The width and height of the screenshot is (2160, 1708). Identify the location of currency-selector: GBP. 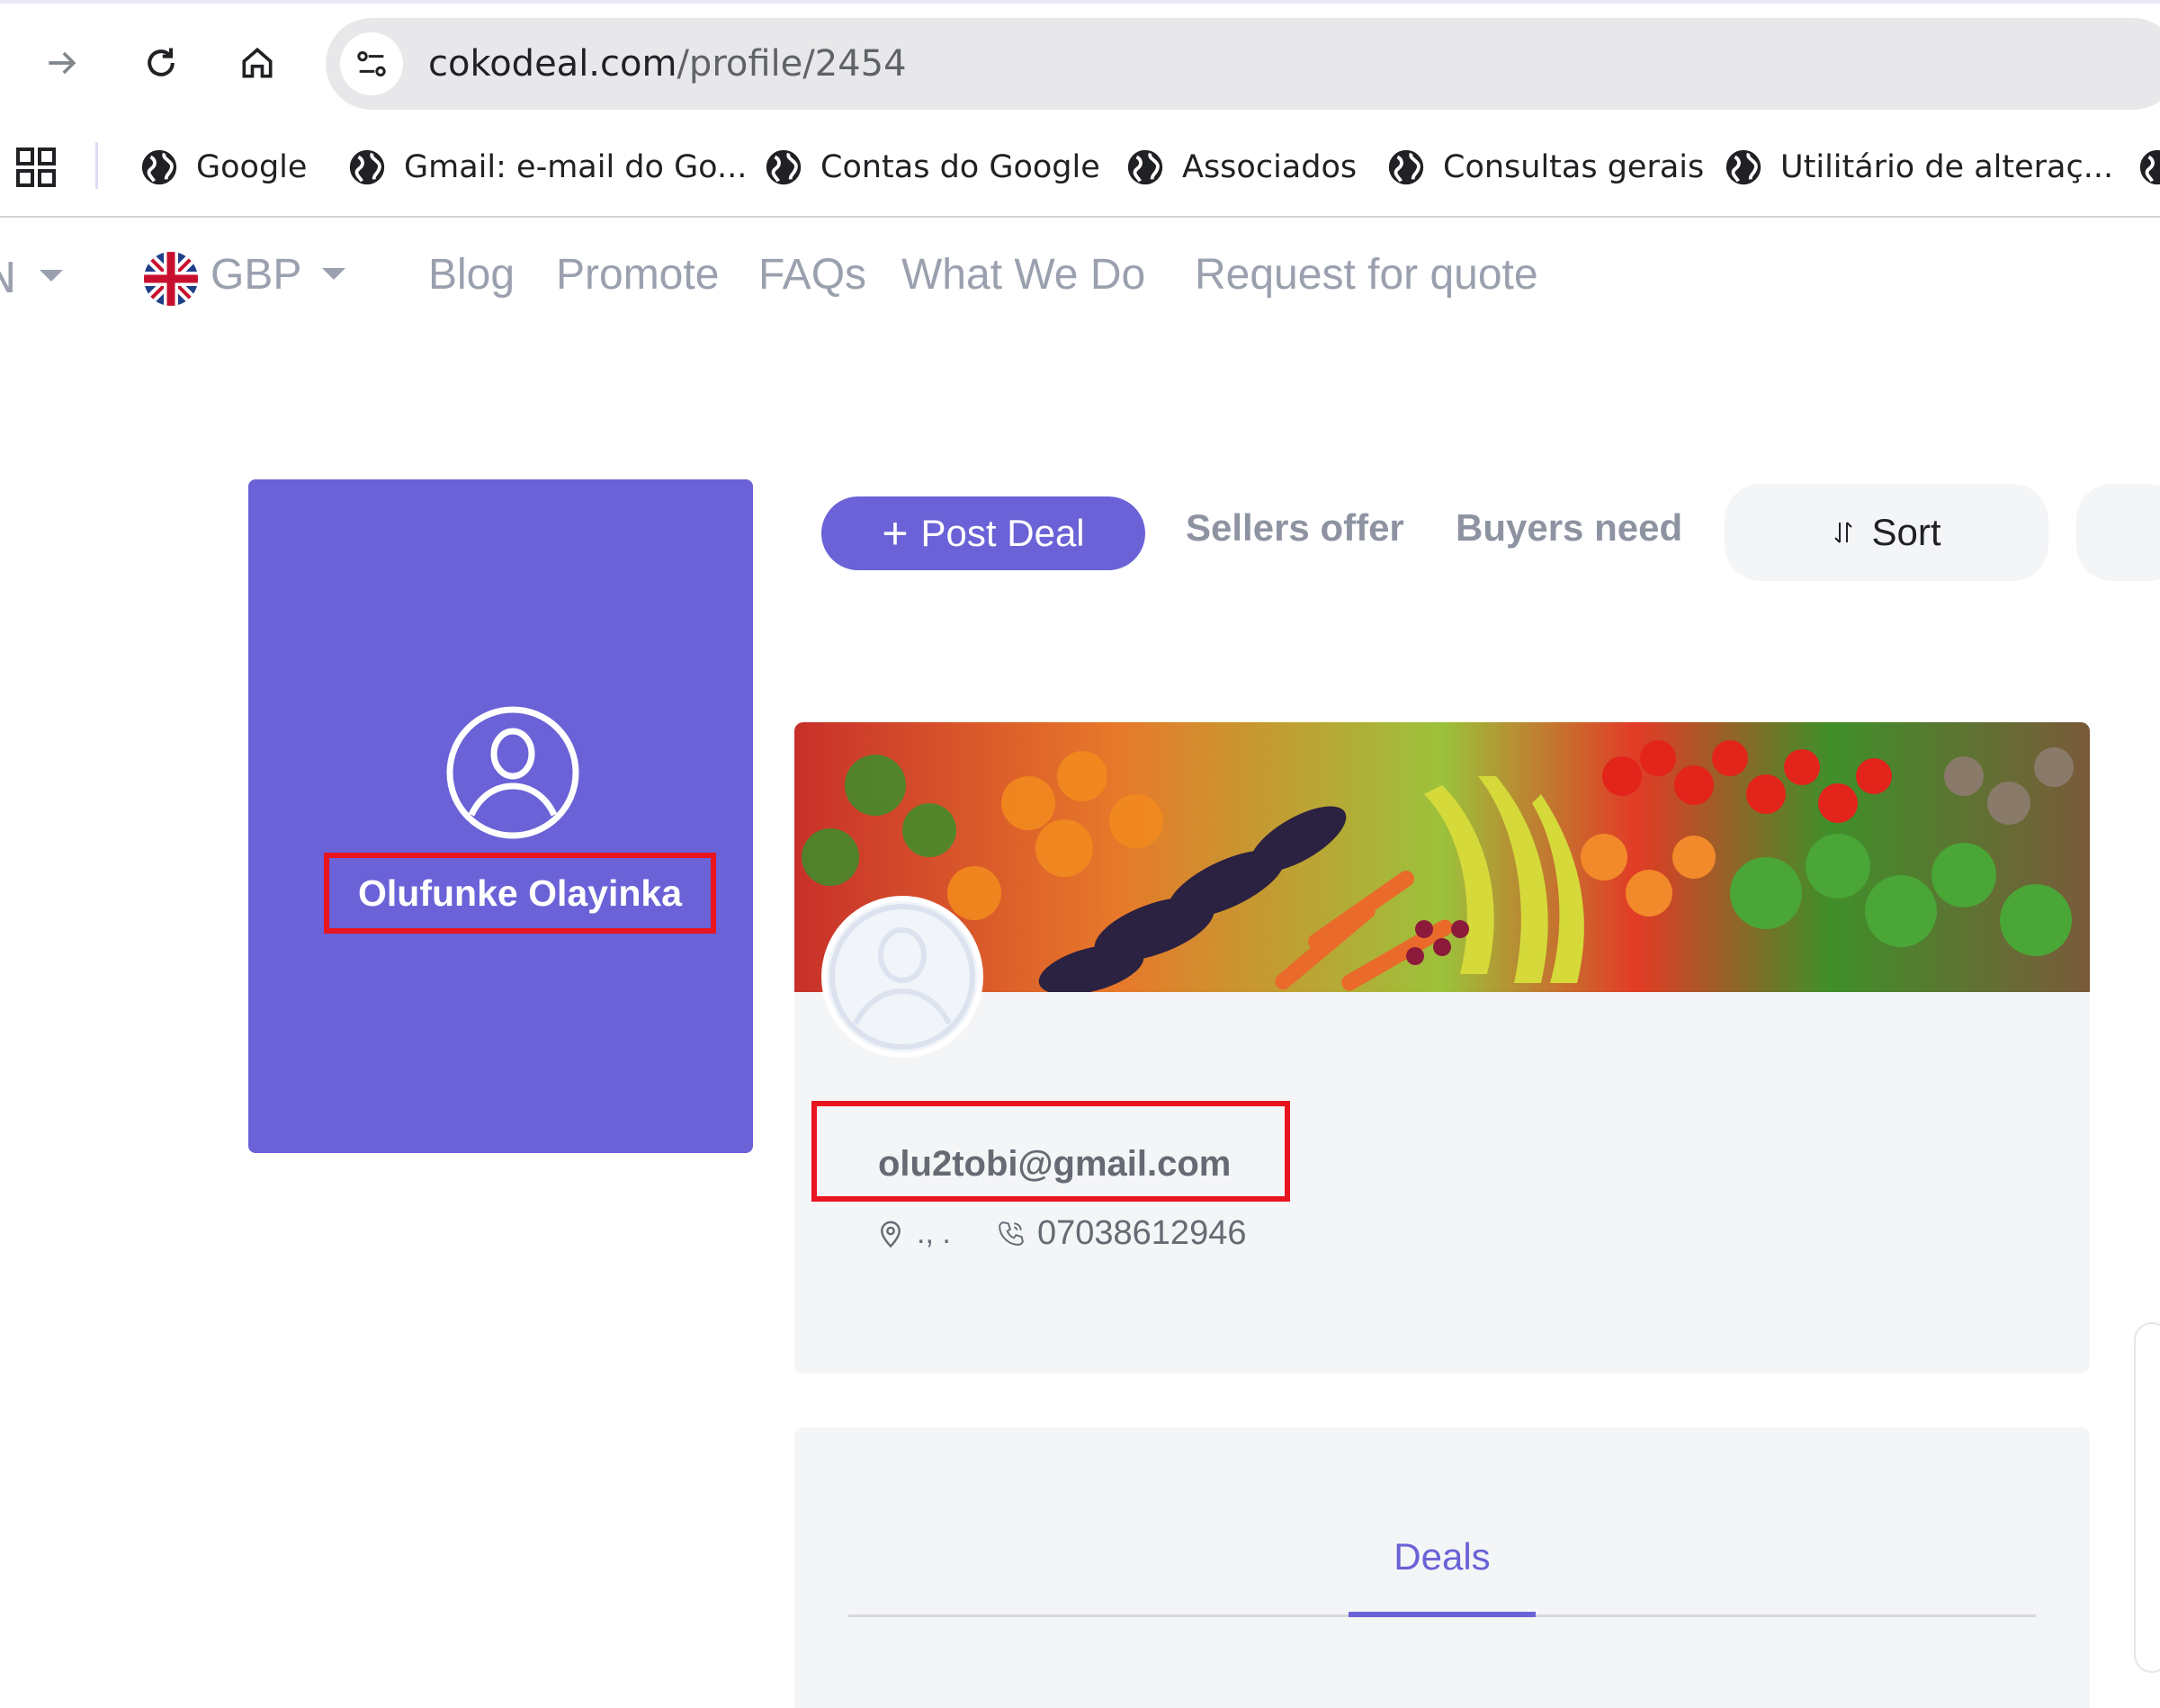
(256, 275).